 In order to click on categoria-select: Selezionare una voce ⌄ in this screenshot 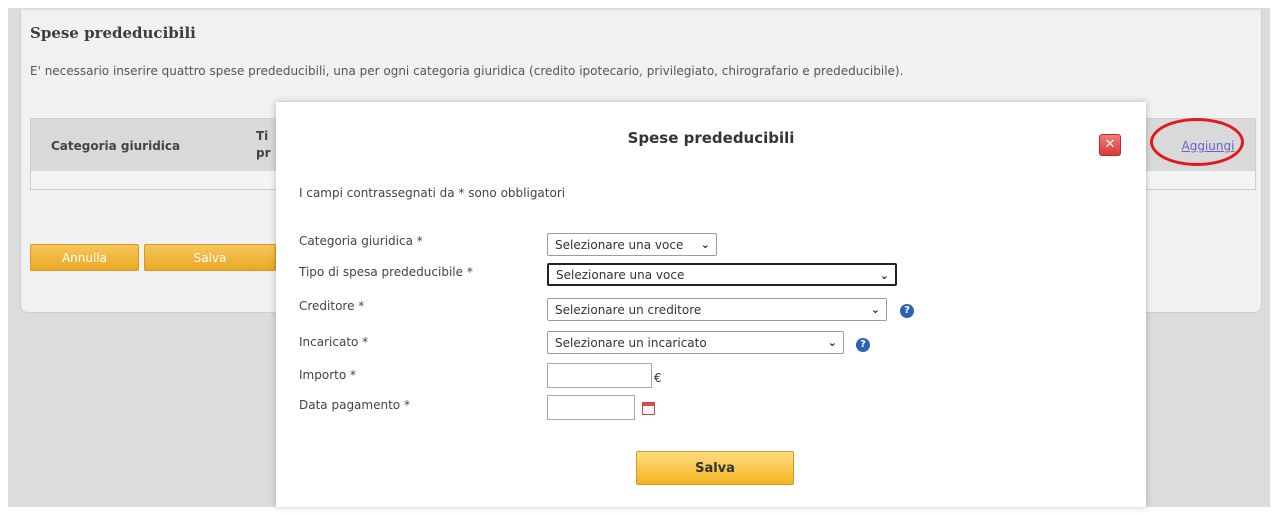, I will do `click(632, 244)`.